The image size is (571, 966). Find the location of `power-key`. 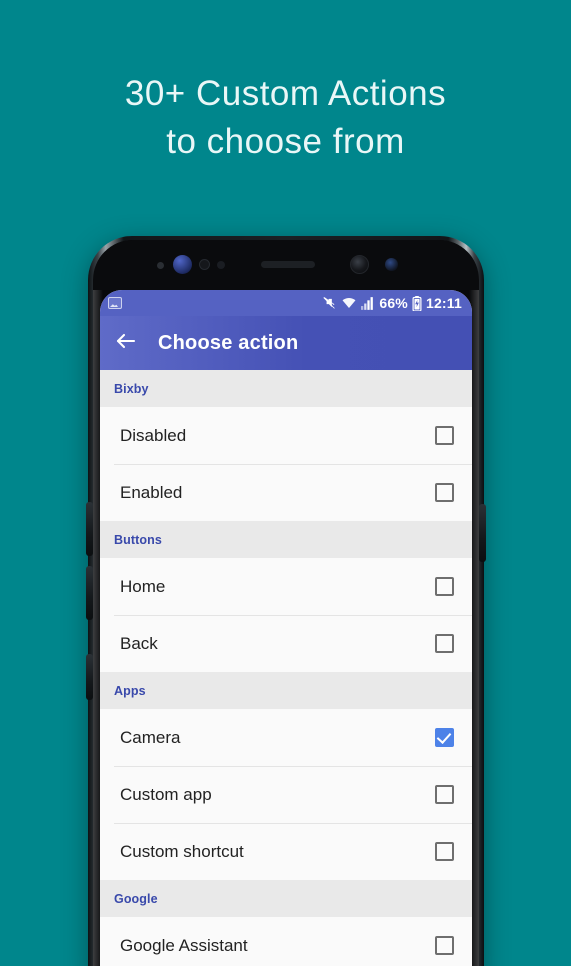

power-key is located at coordinates (482, 533).